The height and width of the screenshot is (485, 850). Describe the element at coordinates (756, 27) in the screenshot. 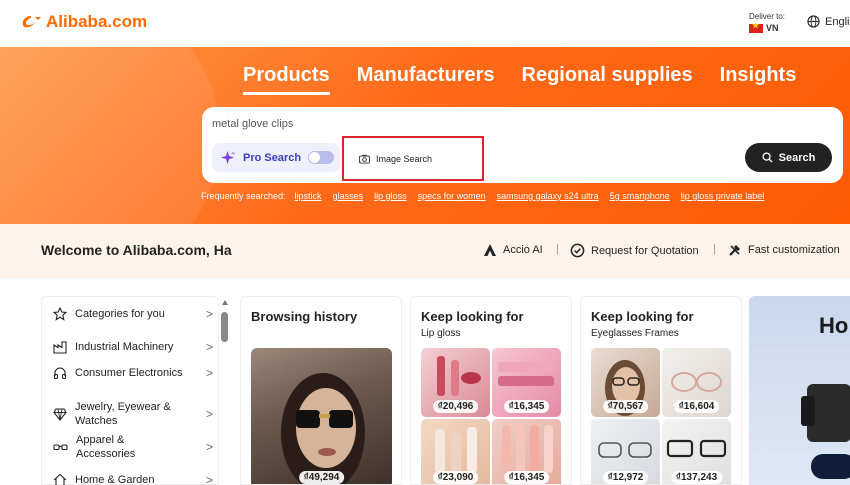

I see `vietnam-flag-icon` at that location.